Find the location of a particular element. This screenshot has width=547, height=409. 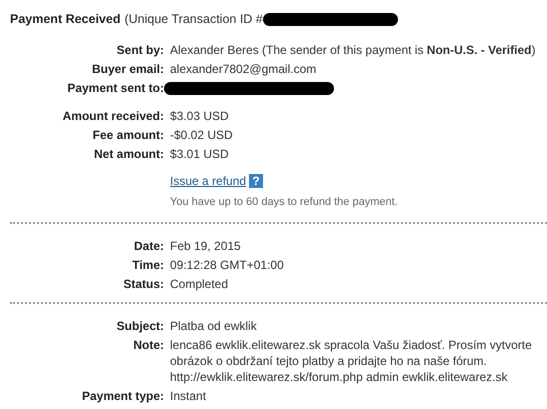

field-value: alexander7802@gmail.com is located at coordinates (244, 69).